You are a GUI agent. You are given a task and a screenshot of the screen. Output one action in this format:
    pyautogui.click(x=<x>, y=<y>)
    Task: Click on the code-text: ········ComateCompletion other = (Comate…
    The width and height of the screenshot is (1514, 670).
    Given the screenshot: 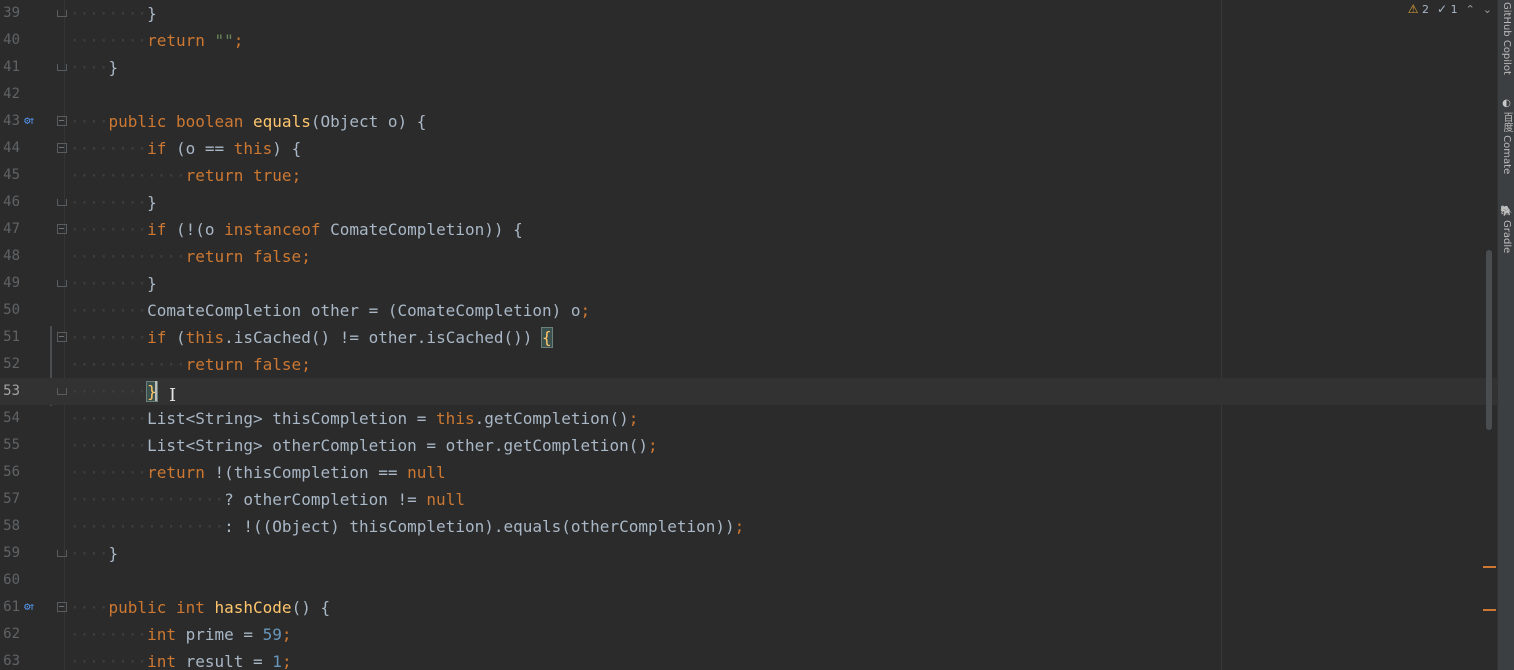 What is the action you would take?
    pyautogui.click(x=330, y=310)
    